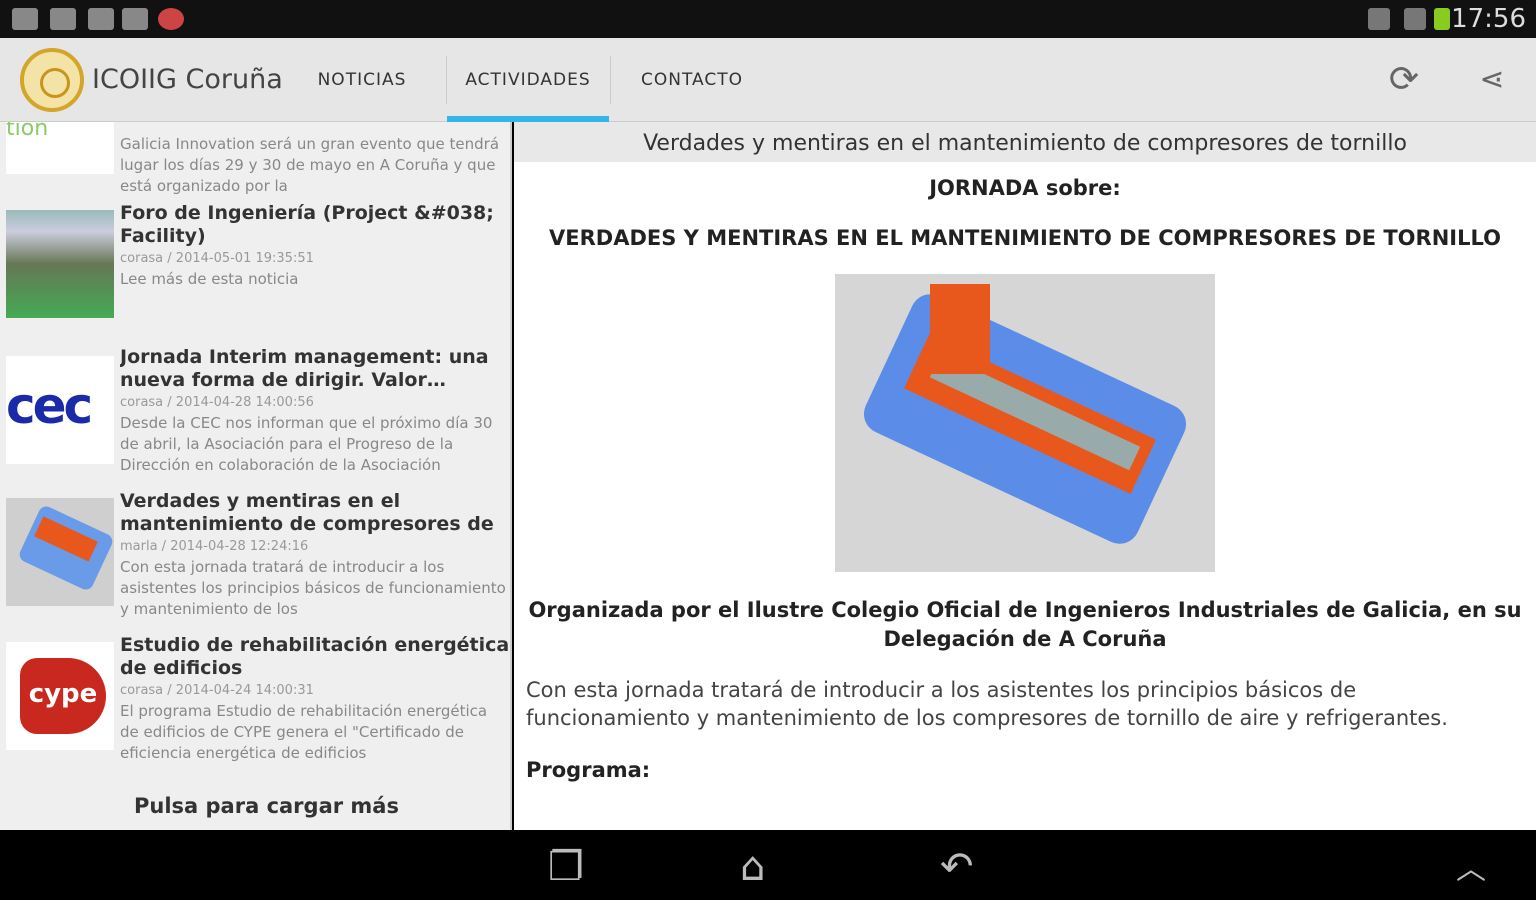 This screenshot has width=1536, height=900. I want to click on load-more-button: Pulsa para cargar más, so click(266, 806).